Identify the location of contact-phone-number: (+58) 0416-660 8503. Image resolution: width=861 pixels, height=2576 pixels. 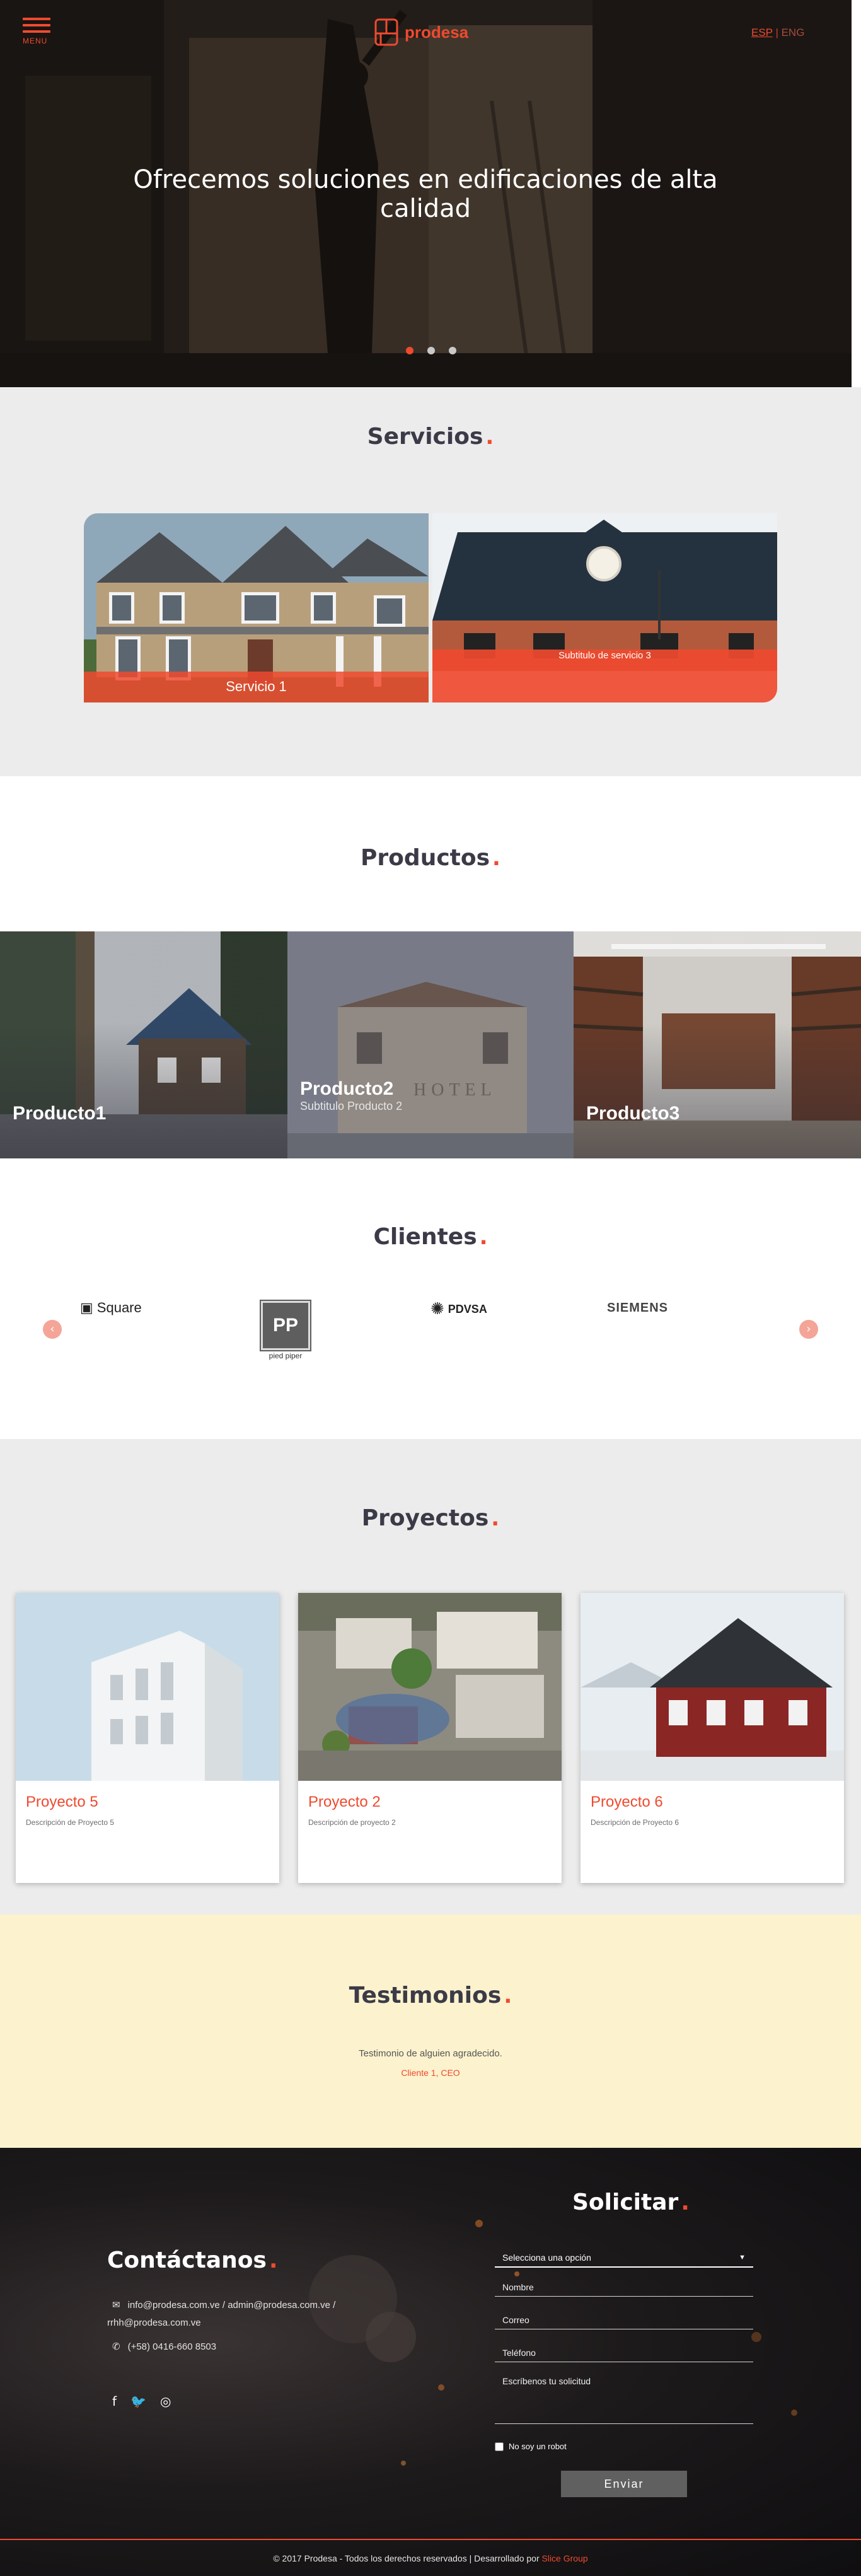
(173, 2347).